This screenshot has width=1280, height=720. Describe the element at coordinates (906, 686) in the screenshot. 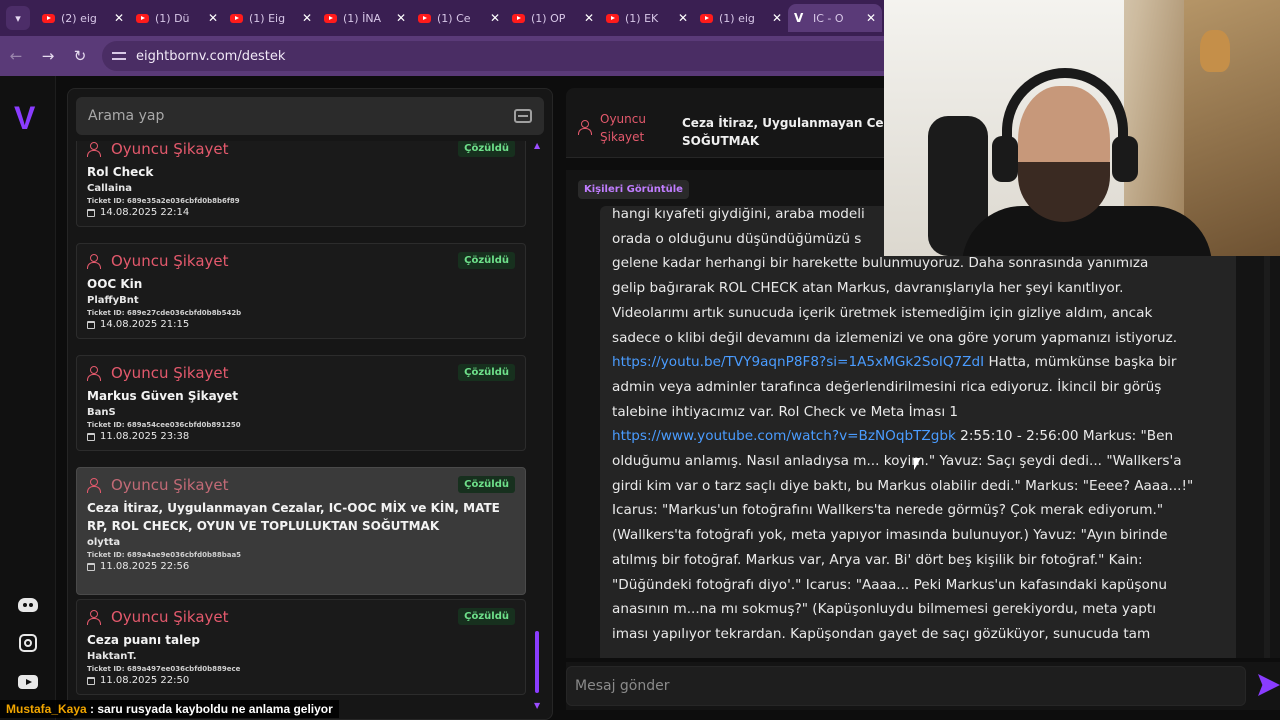

I see `message-input` at that location.